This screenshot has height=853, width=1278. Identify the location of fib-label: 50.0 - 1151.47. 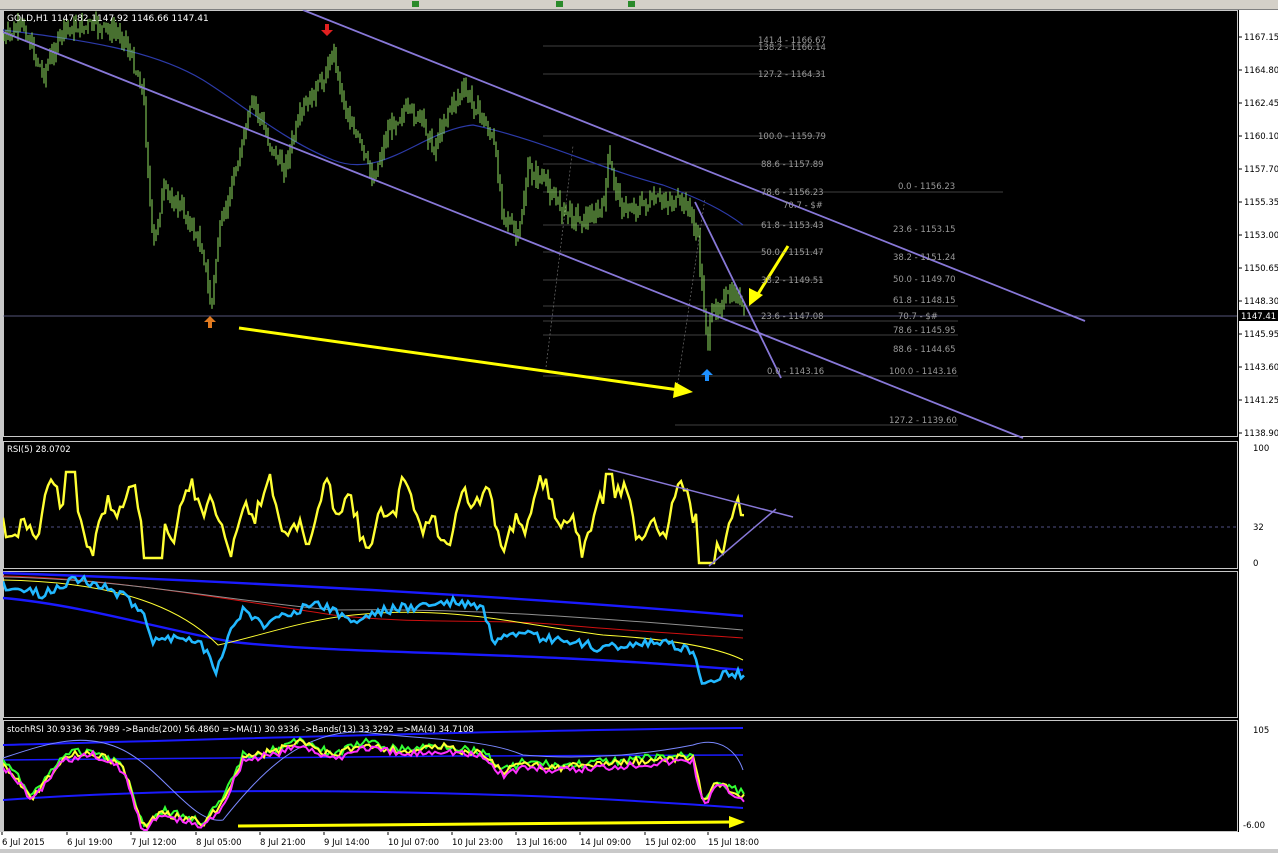
(792, 253).